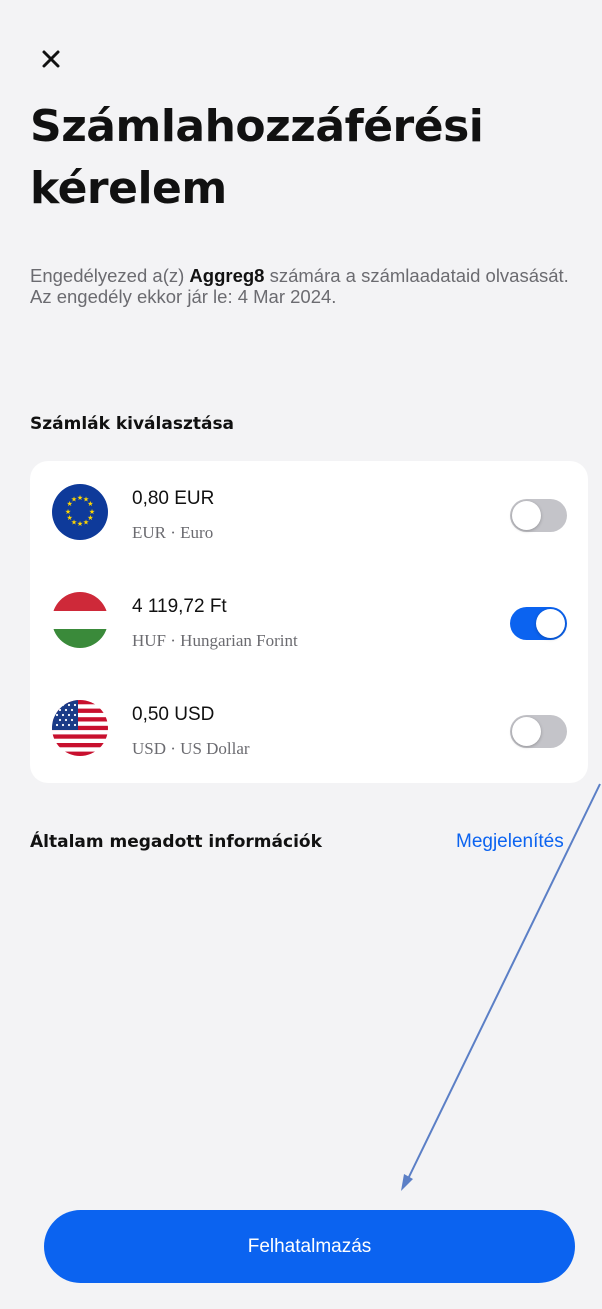  Describe the element at coordinates (257, 157) in the screenshot. I see `page-title: Számlahozzáférési kérelem` at that location.